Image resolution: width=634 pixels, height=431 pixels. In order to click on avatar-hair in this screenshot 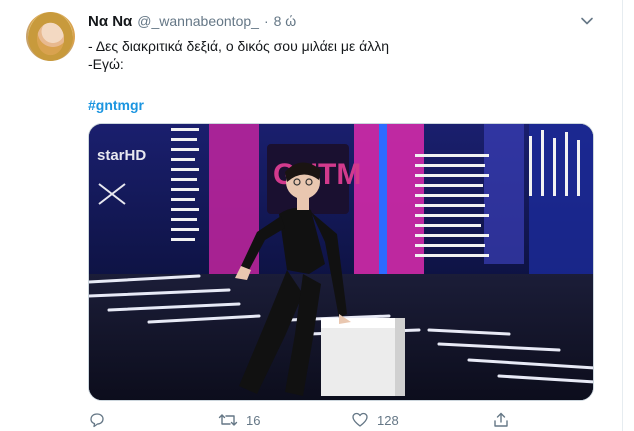, I will do `click(50, 36)`.